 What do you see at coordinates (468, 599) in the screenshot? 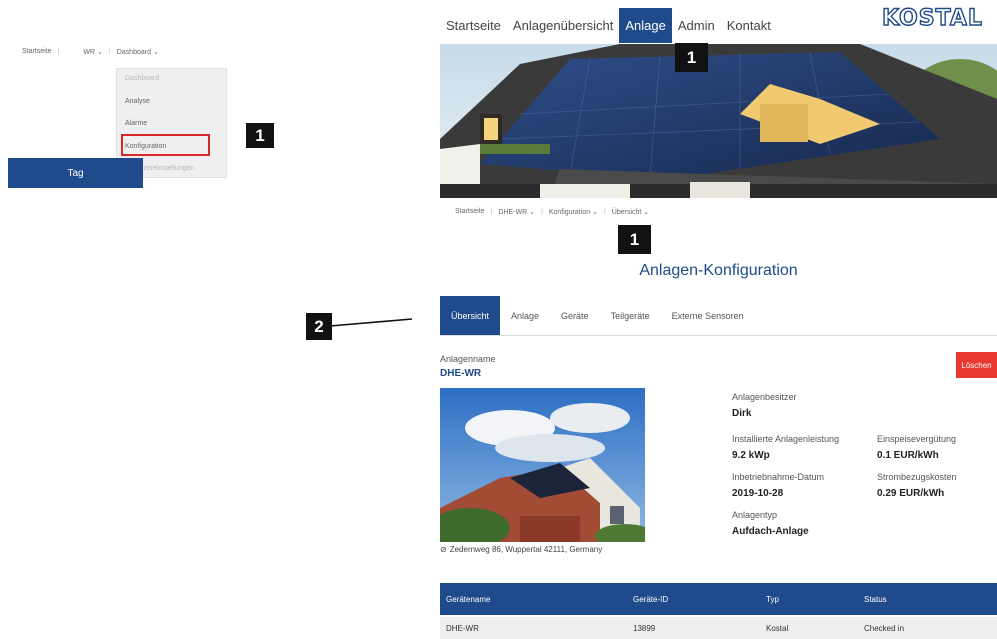
I see `column-header: Gerätename` at bounding box center [468, 599].